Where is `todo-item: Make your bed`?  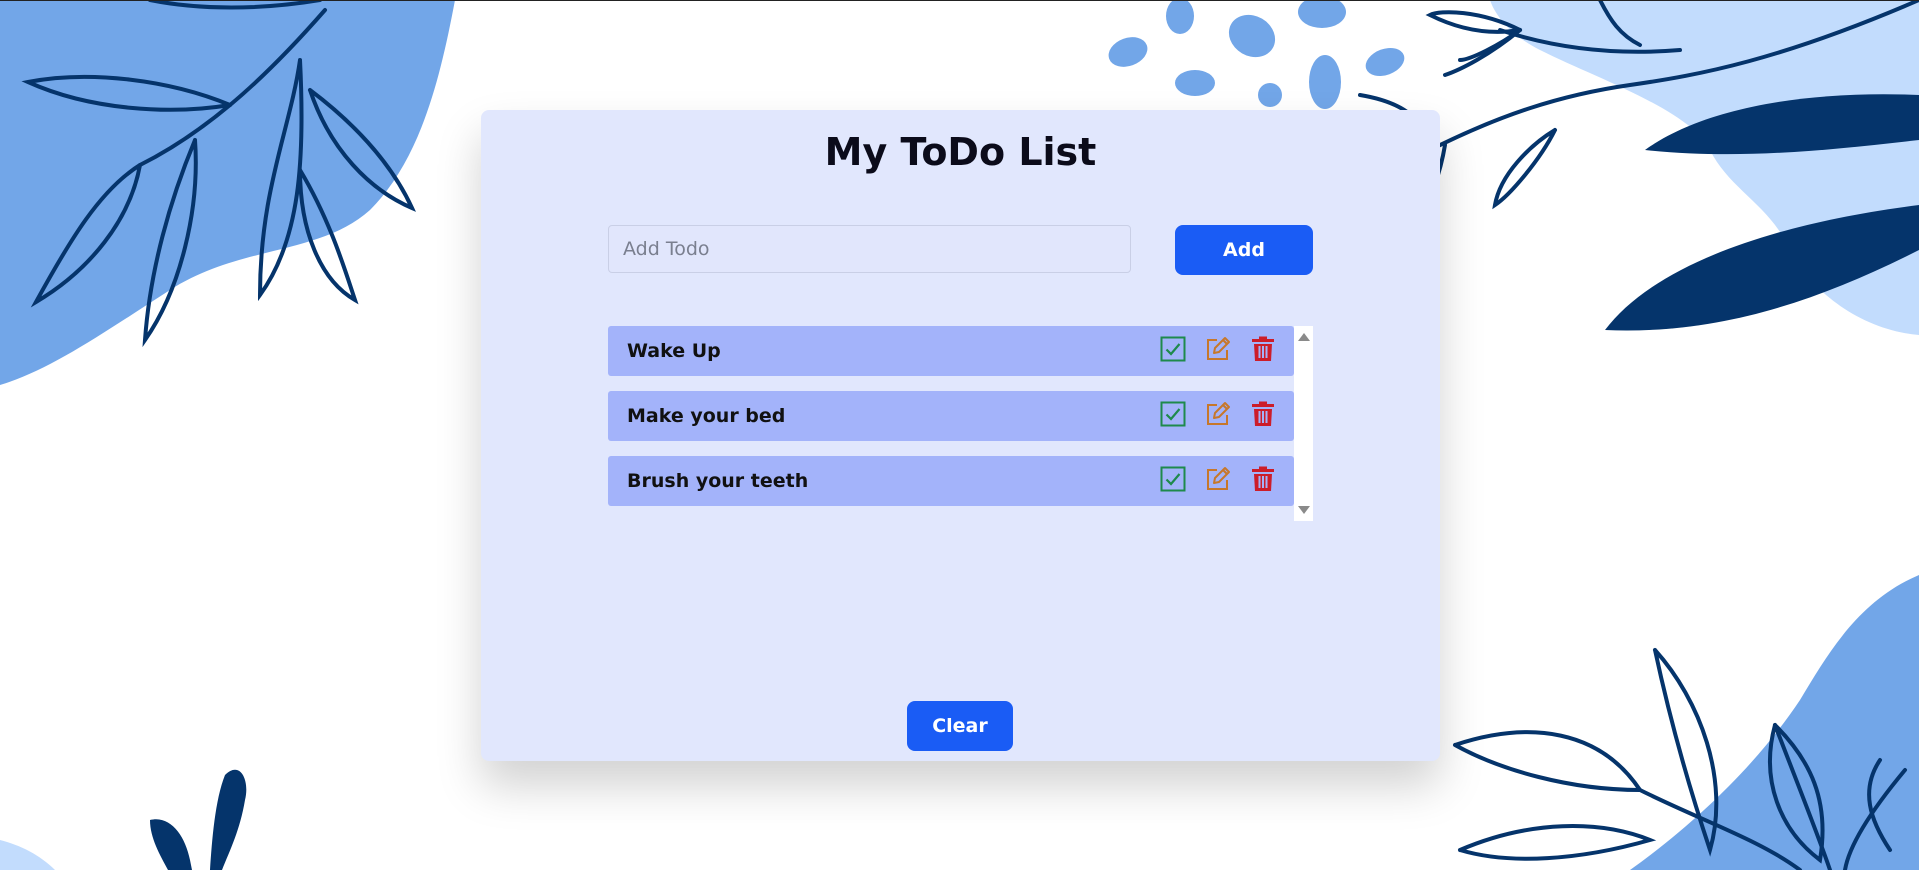
todo-item: Make your bed is located at coordinates (951, 416).